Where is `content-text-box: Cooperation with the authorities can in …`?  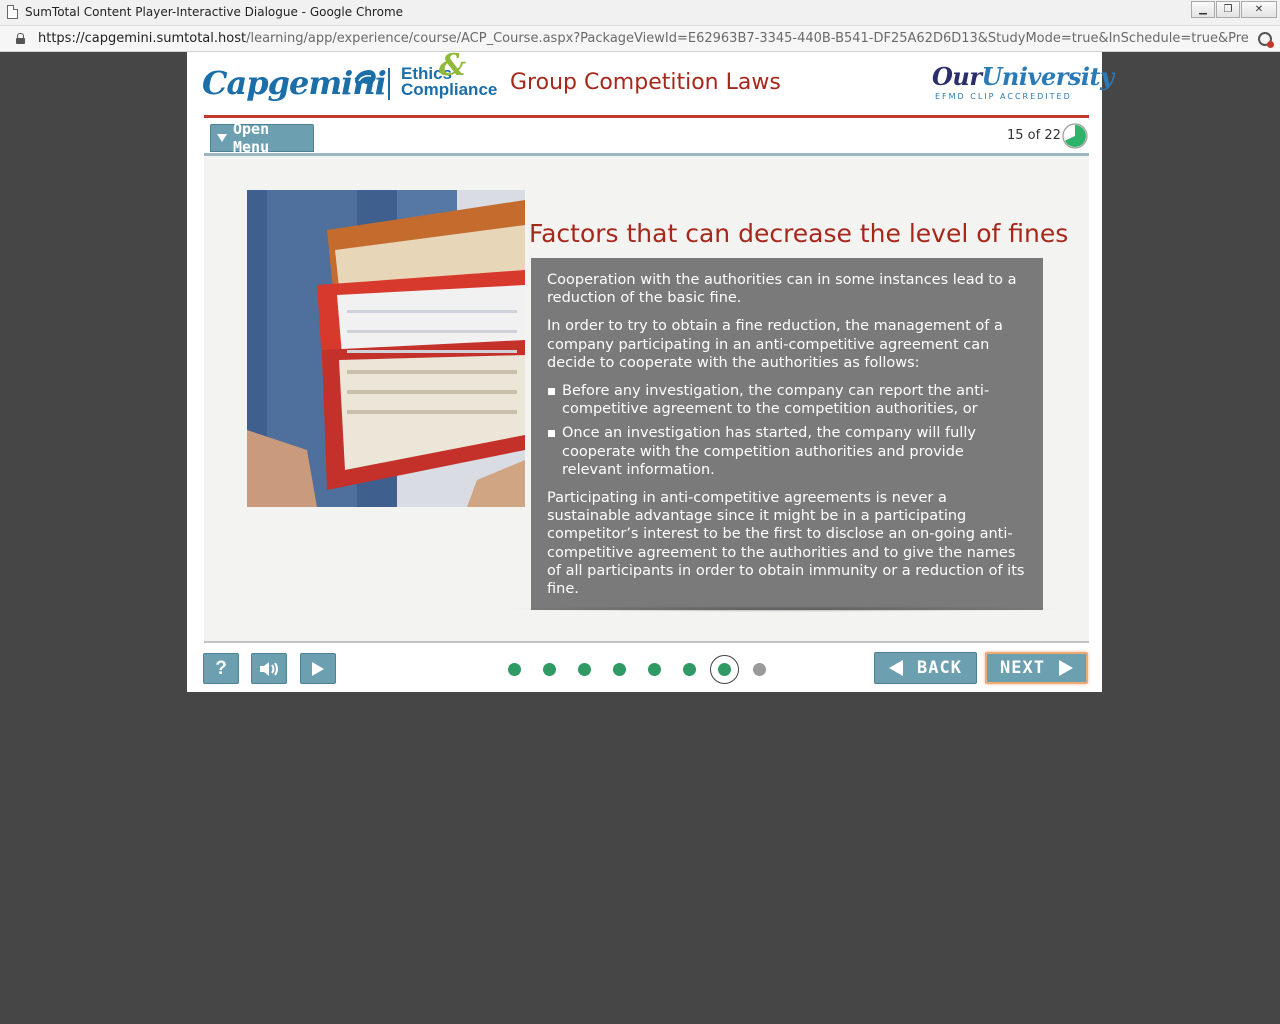 content-text-box: Cooperation with the authorities can in … is located at coordinates (787, 434).